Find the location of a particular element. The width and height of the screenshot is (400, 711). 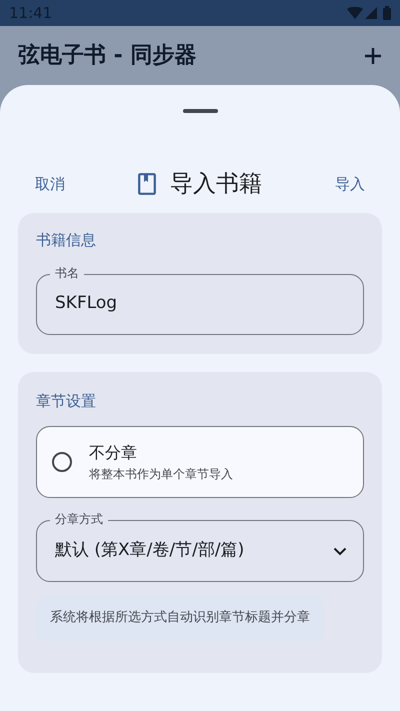

wifi-icon is located at coordinates (355, 13).